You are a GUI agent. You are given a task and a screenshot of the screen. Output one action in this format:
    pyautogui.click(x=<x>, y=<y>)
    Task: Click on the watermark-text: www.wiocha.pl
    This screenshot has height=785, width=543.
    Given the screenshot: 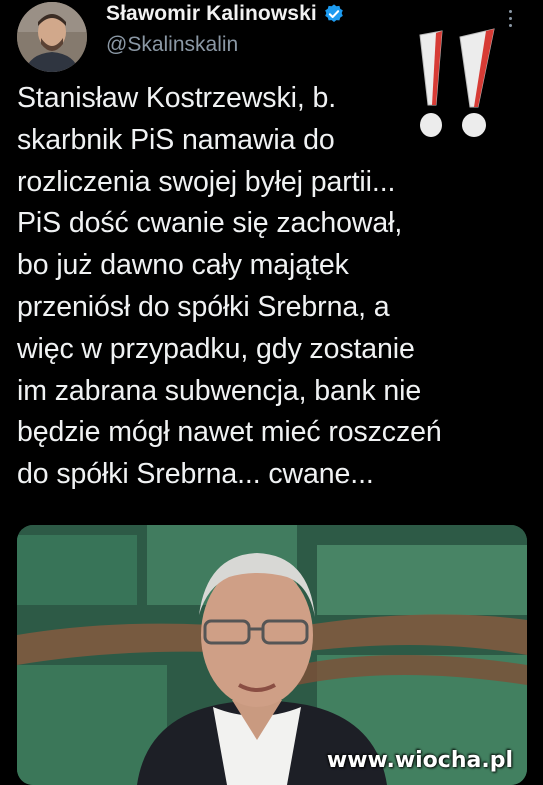 What is the action you would take?
    pyautogui.click(x=419, y=760)
    